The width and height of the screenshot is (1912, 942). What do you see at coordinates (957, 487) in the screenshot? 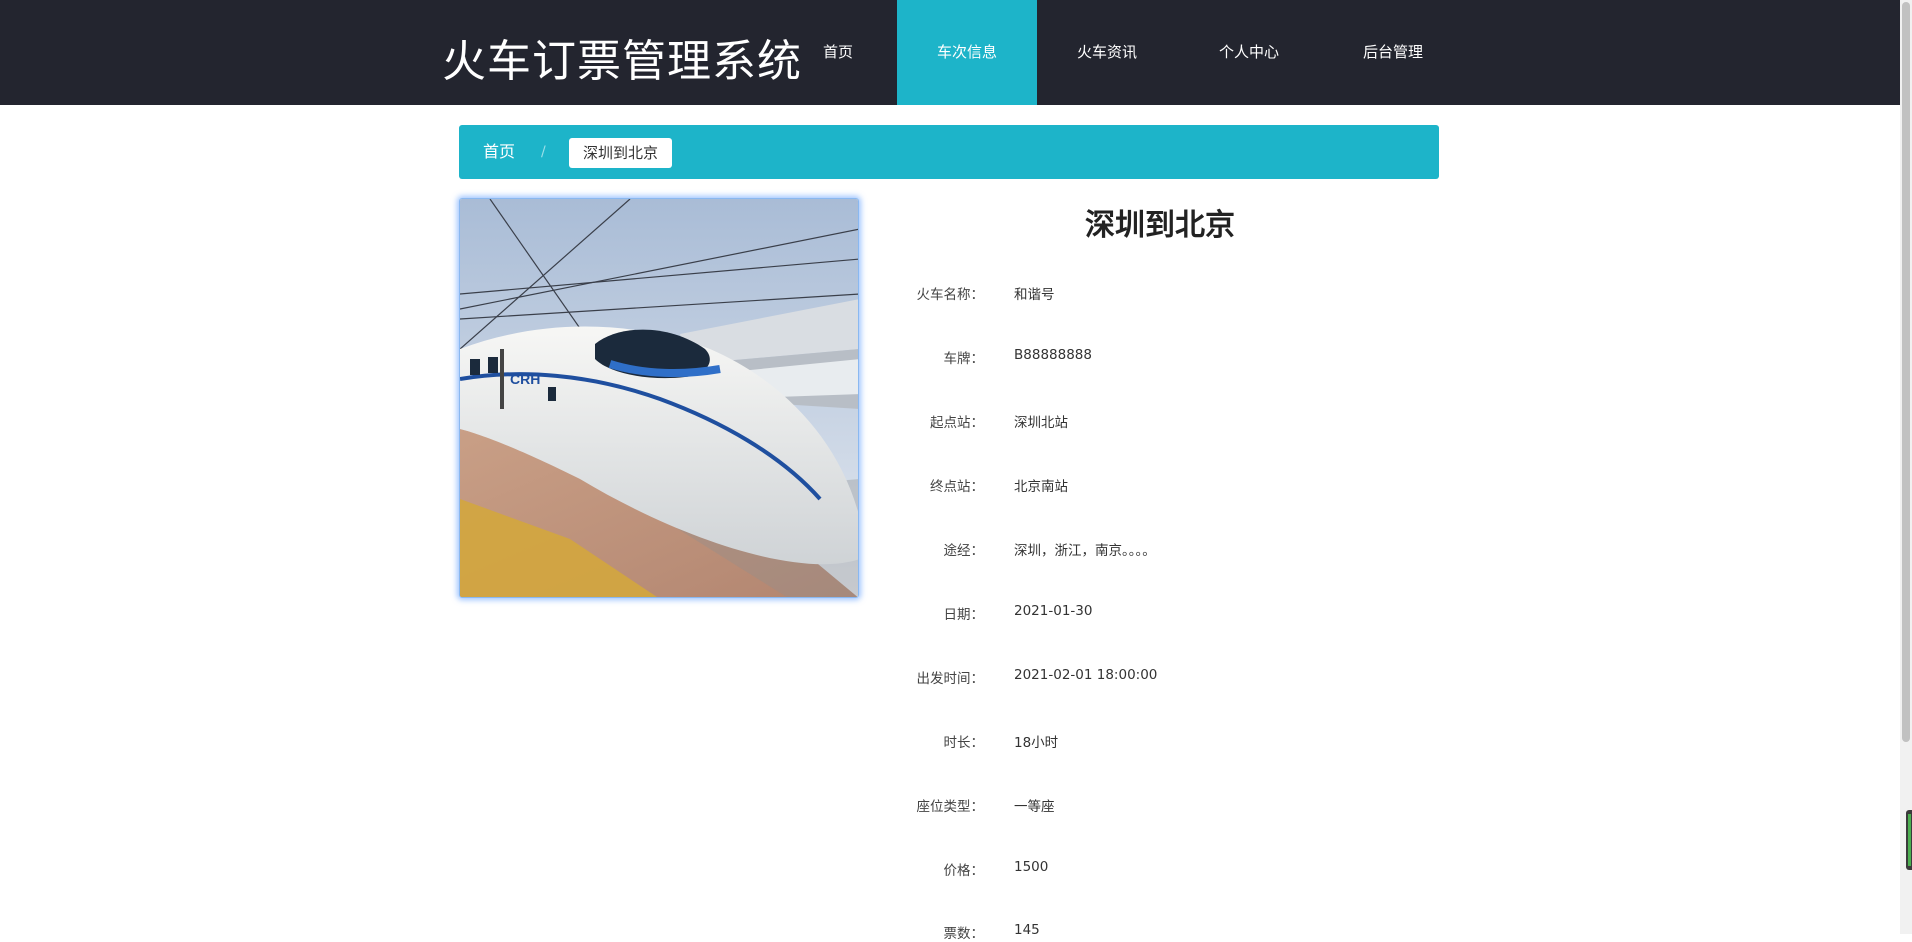
I see `field-label-destination: 终点站：` at bounding box center [957, 487].